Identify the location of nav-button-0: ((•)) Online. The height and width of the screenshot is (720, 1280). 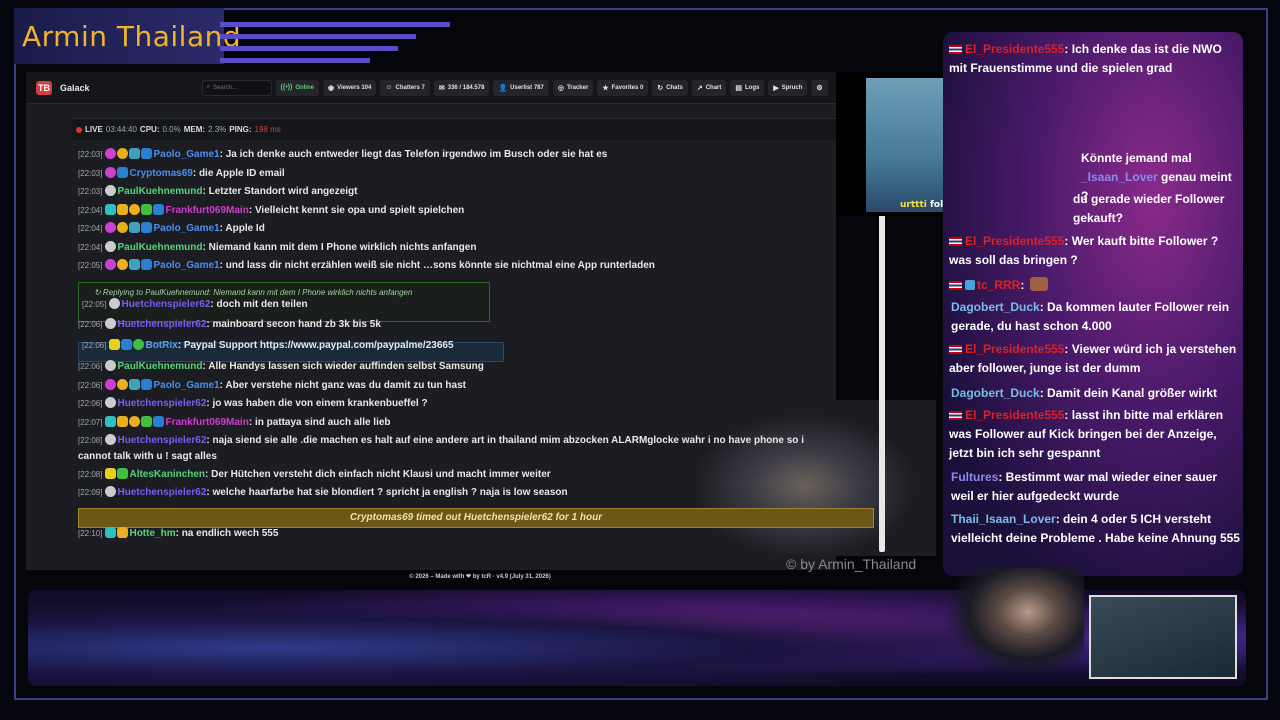
(297, 87).